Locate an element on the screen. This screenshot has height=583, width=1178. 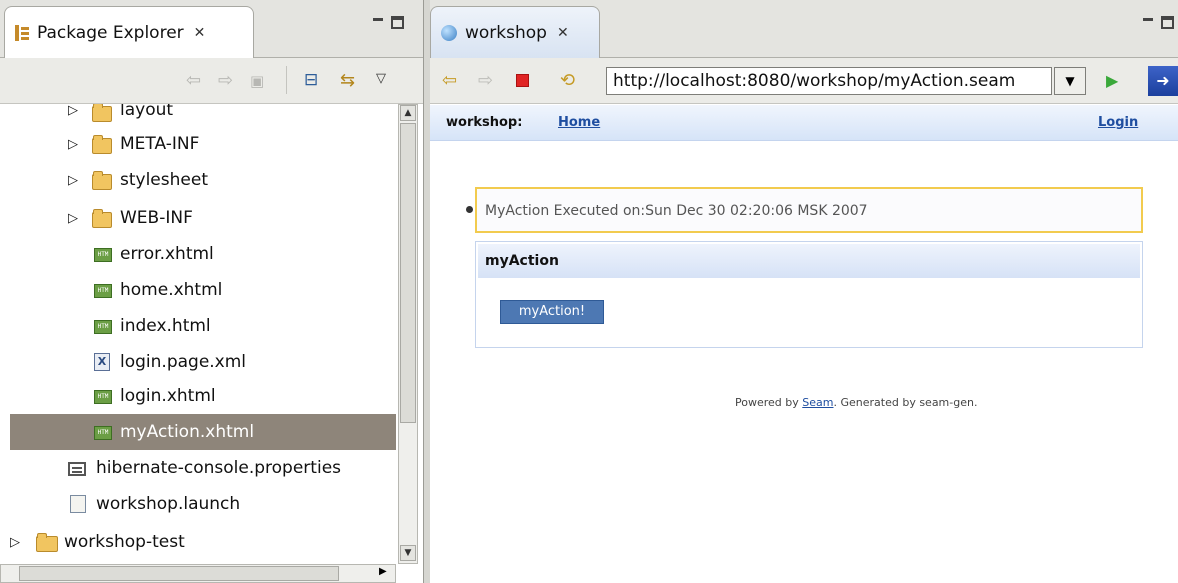
package-explorer-icon is located at coordinates (22, 32).